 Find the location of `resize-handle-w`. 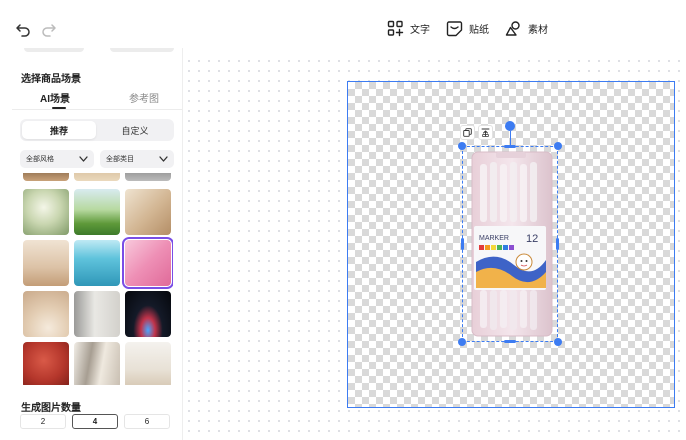

resize-handle-w is located at coordinates (462, 244).